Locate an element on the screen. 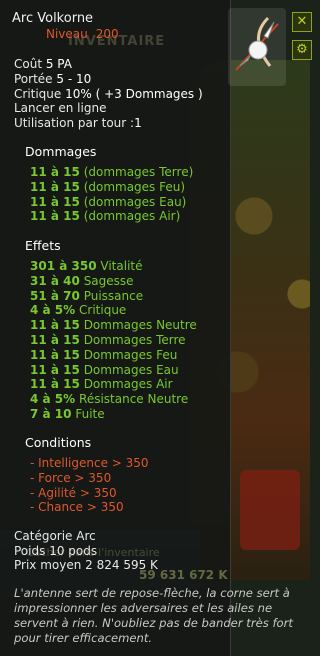 The width and height of the screenshot is (320, 656). effect-line: 4 à 5% Résistance Neutre is located at coordinates (109, 399).